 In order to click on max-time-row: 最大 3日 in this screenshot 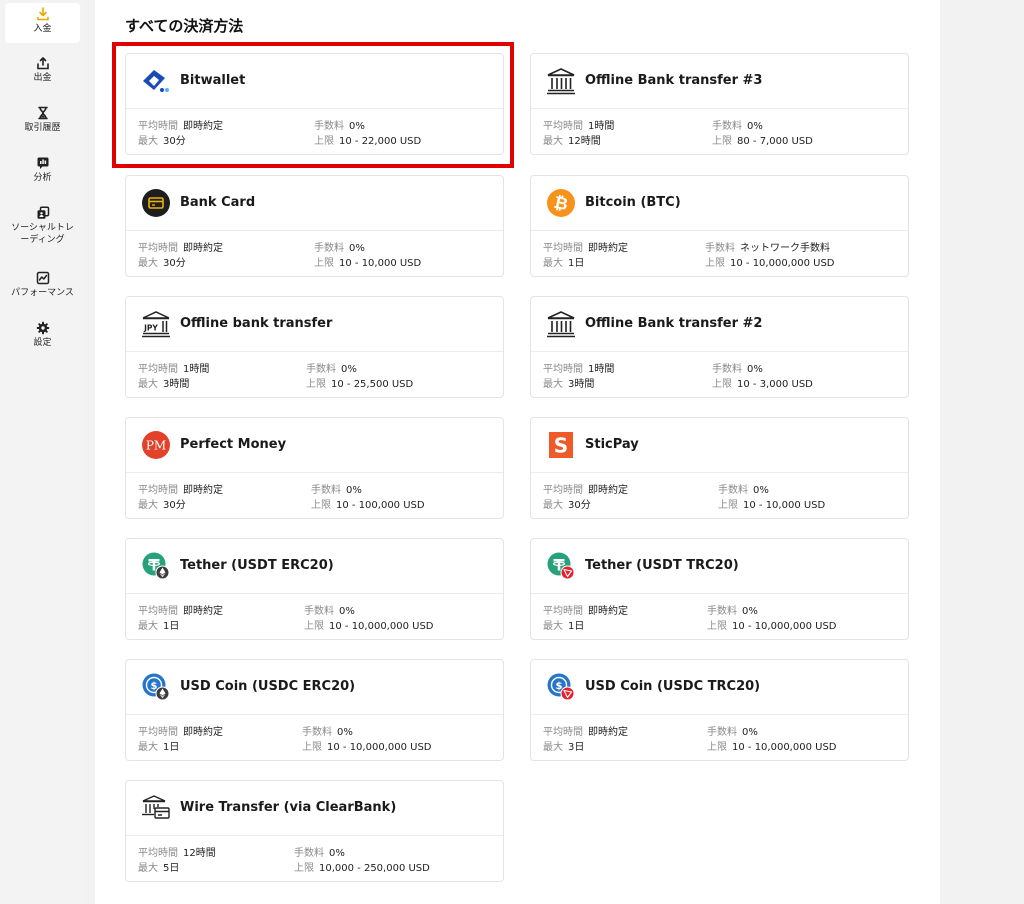, I will do `click(563, 747)`.